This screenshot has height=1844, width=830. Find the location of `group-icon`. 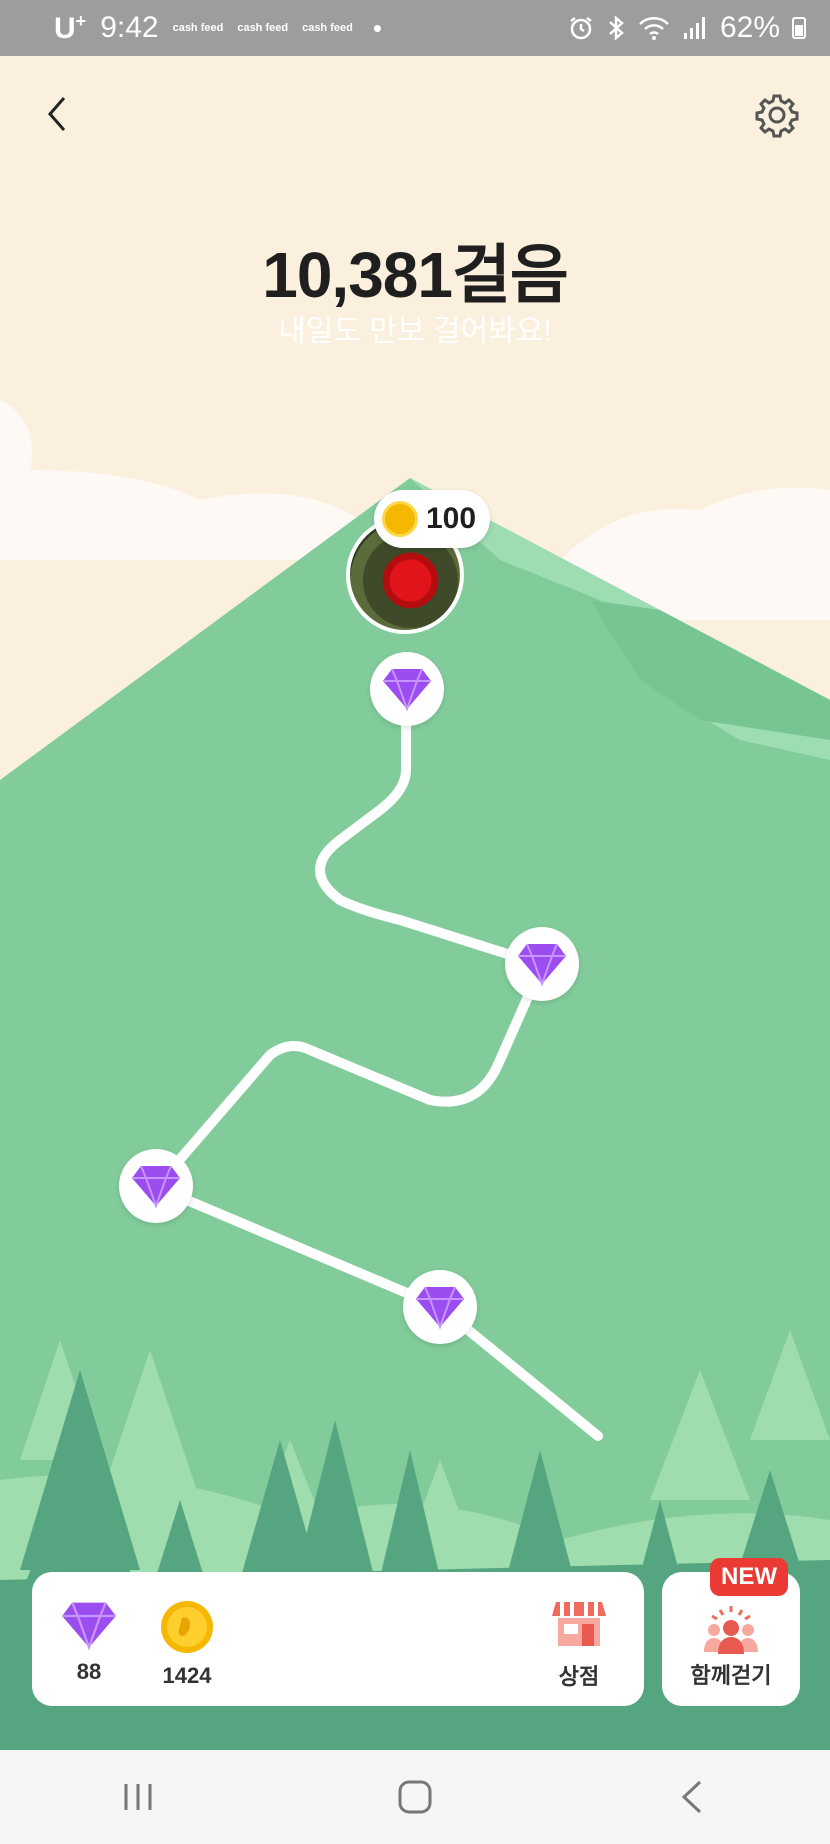

group-icon is located at coordinates (731, 1630).